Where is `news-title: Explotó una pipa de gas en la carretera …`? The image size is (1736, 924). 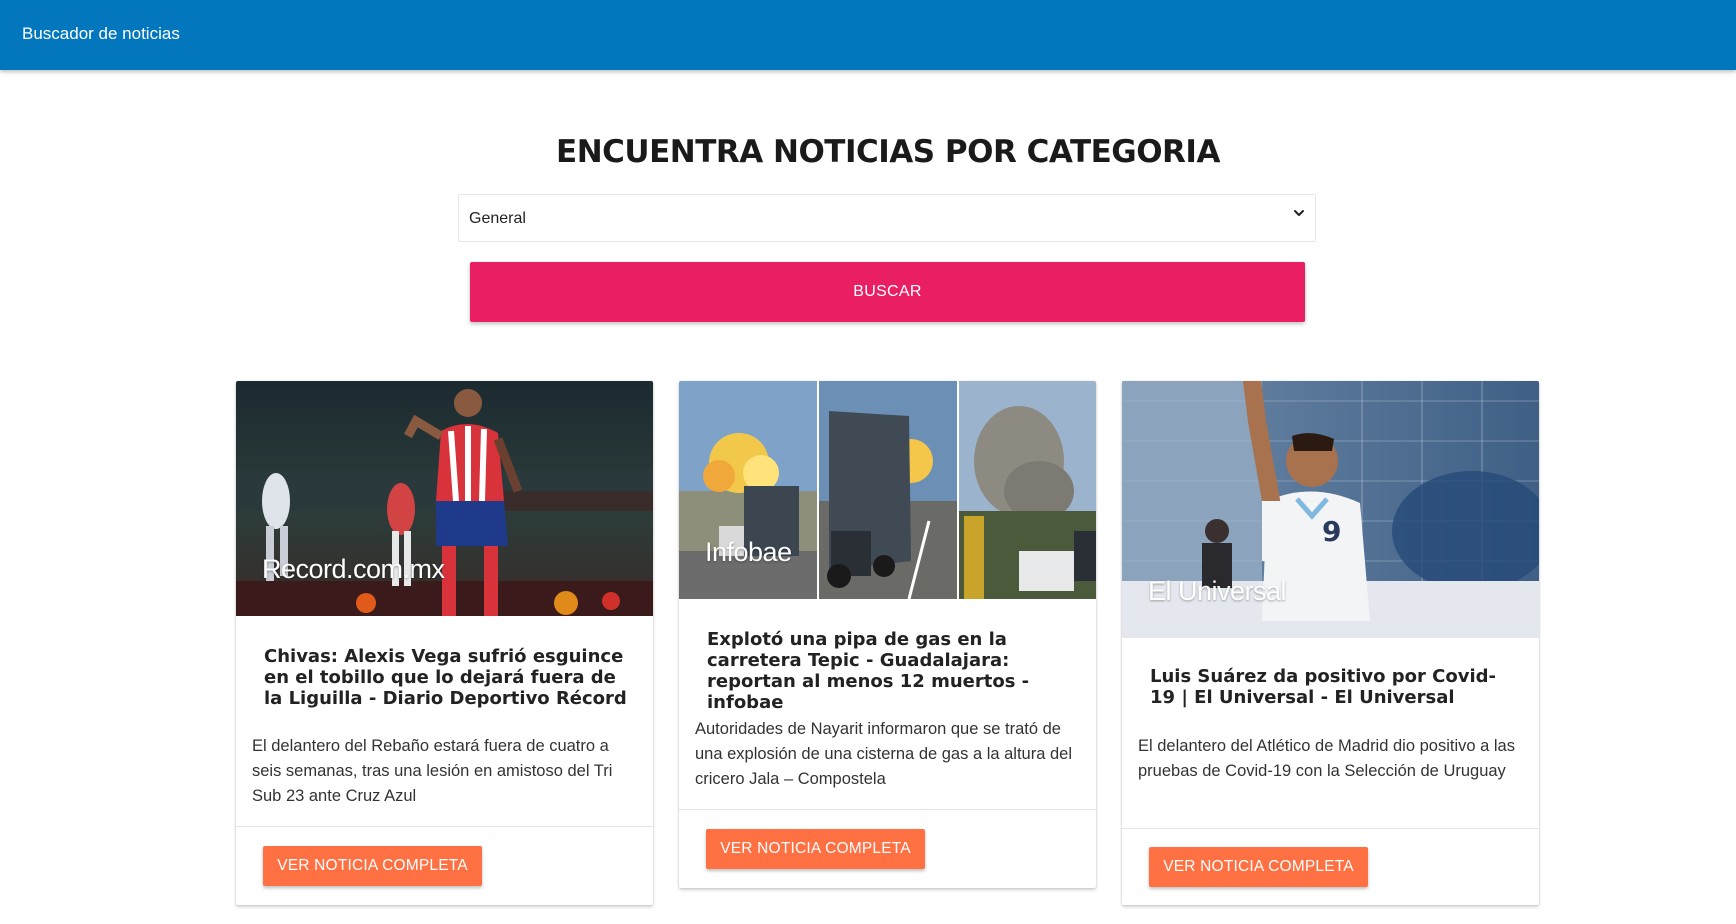 news-title: Explotó una pipa de gas en la carretera … is located at coordinates (868, 671).